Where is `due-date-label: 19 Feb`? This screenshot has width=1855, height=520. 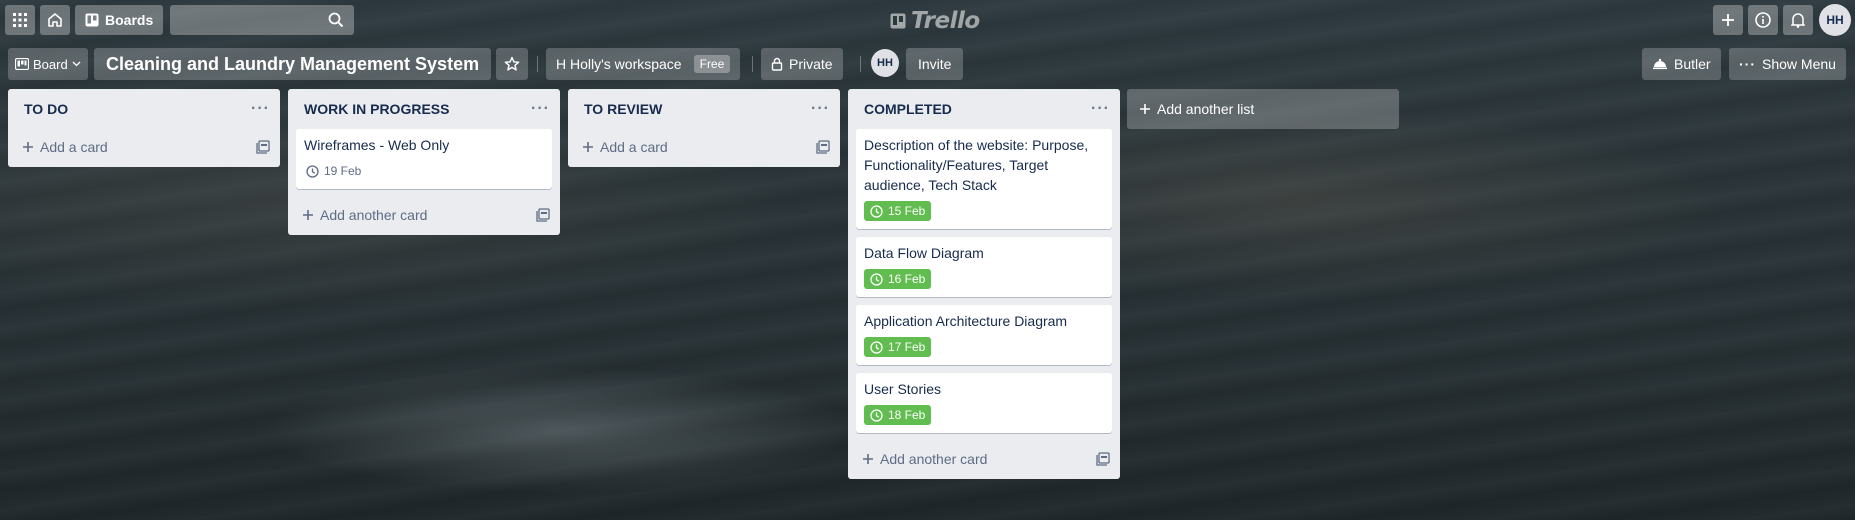
due-date-label: 19 Feb is located at coordinates (343, 171).